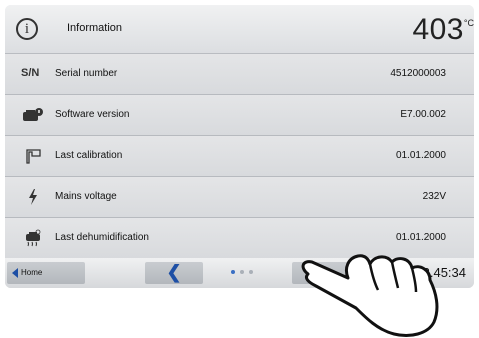 This screenshot has height=338, width=479. What do you see at coordinates (32, 272) in the screenshot?
I see `home-button-label: Home` at bounding box center [32, 272].